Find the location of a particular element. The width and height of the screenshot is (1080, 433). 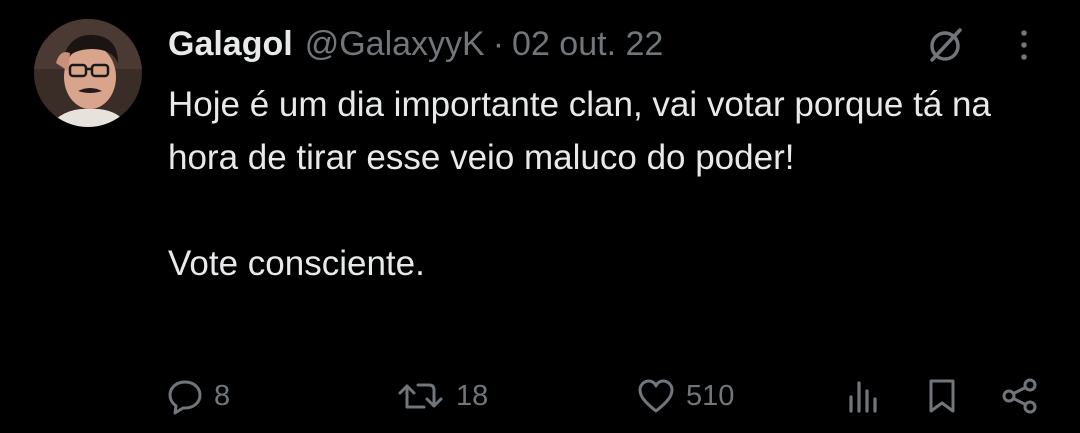

tweet-date: 02 out. 22 is located at coordinates (587, 44).